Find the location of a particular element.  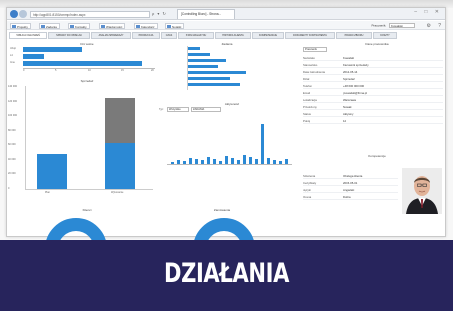

tab-time: CZAS is located at coordinates (169, 35).